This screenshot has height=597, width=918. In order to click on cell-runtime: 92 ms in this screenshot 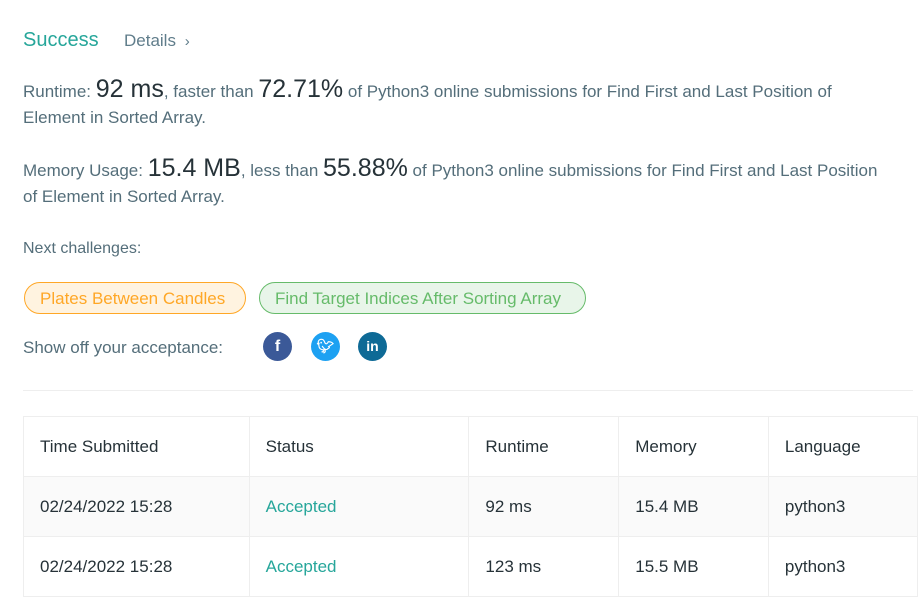, I will do `click(544, 506)`.